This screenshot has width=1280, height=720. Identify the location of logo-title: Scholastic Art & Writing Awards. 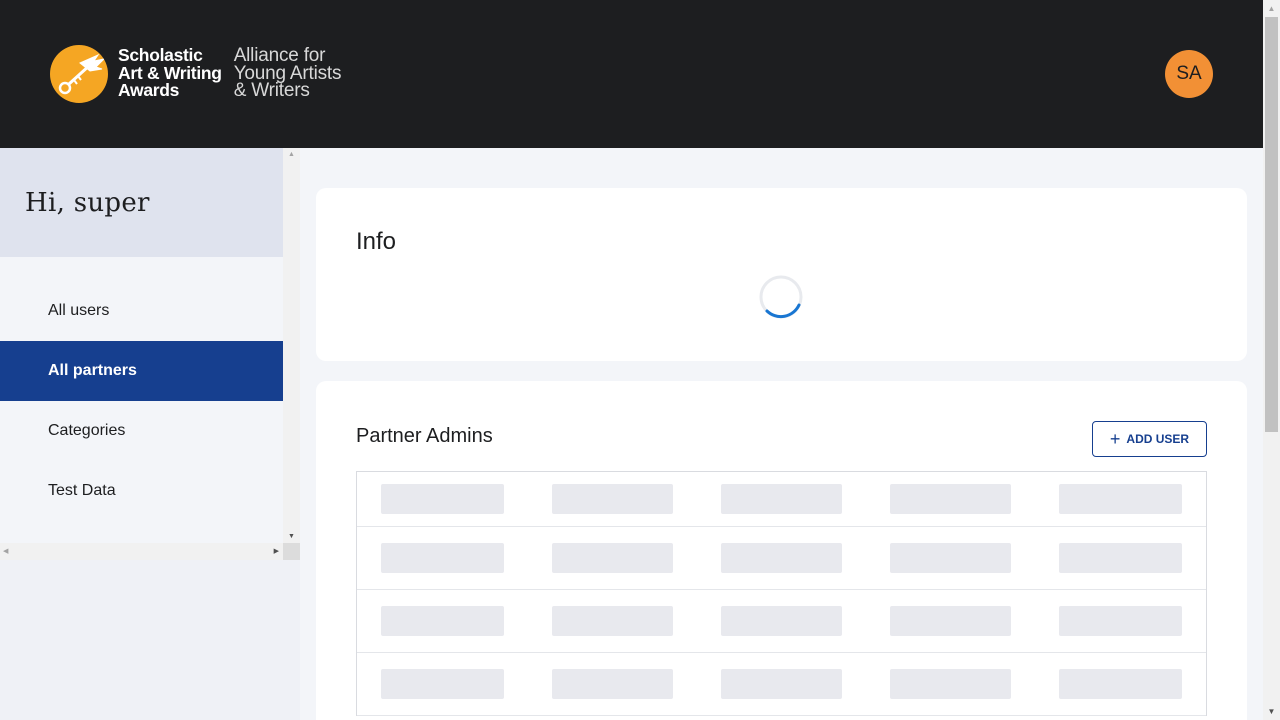
(170, 72).